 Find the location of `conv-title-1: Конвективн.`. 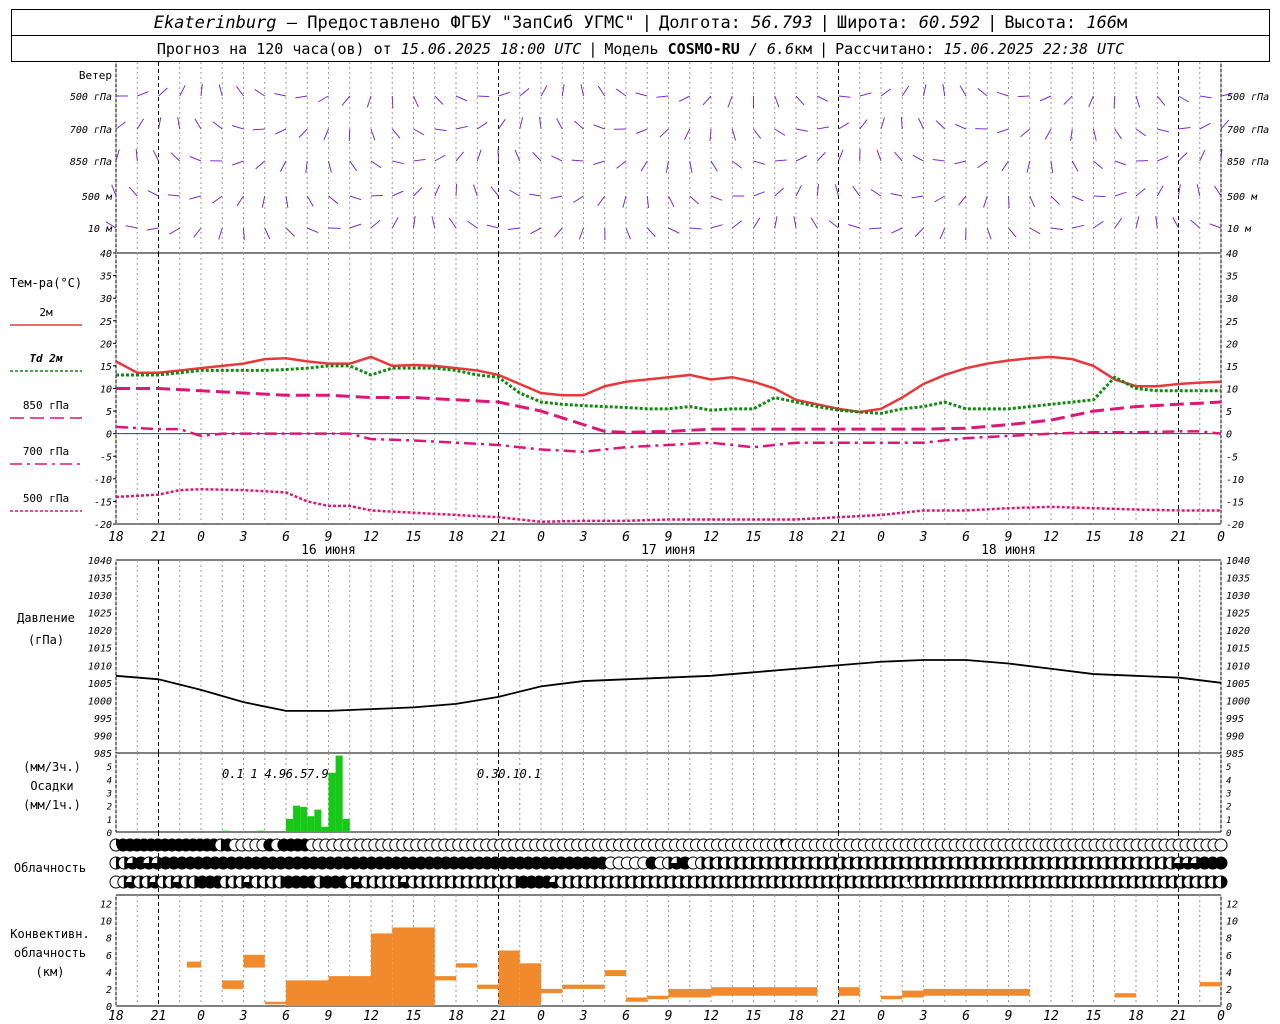

conv-title-1: Конвективн. is located at coordinates (49, 934).